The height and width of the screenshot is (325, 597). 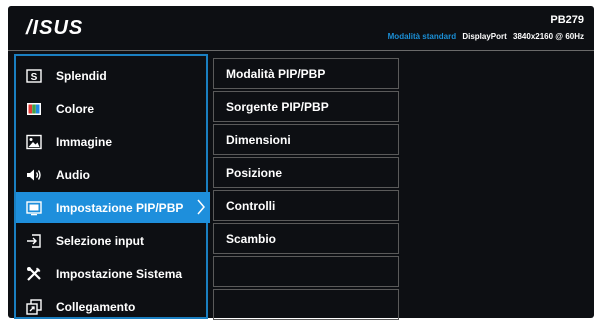 I want to click on menu-item-label: Collegamento, so click(x=96, y=306).